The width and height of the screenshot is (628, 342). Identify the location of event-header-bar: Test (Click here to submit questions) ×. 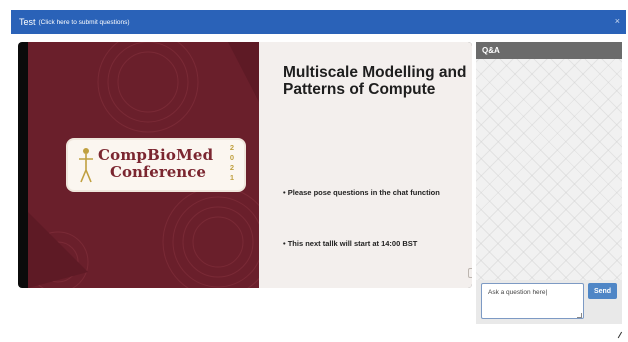
(318, 22).